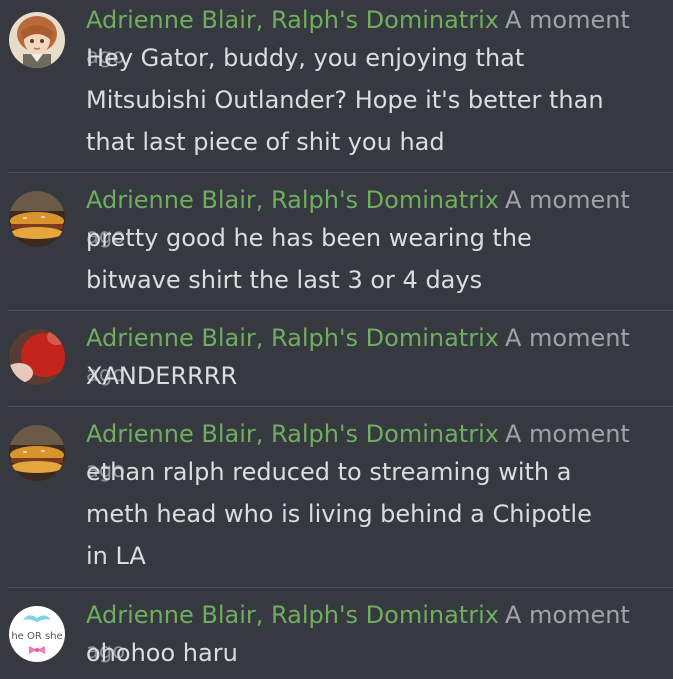 Image resolution: width=673 pixels, height=679 pixels. I want to click on red-blur-avatar, so click(37, 357).